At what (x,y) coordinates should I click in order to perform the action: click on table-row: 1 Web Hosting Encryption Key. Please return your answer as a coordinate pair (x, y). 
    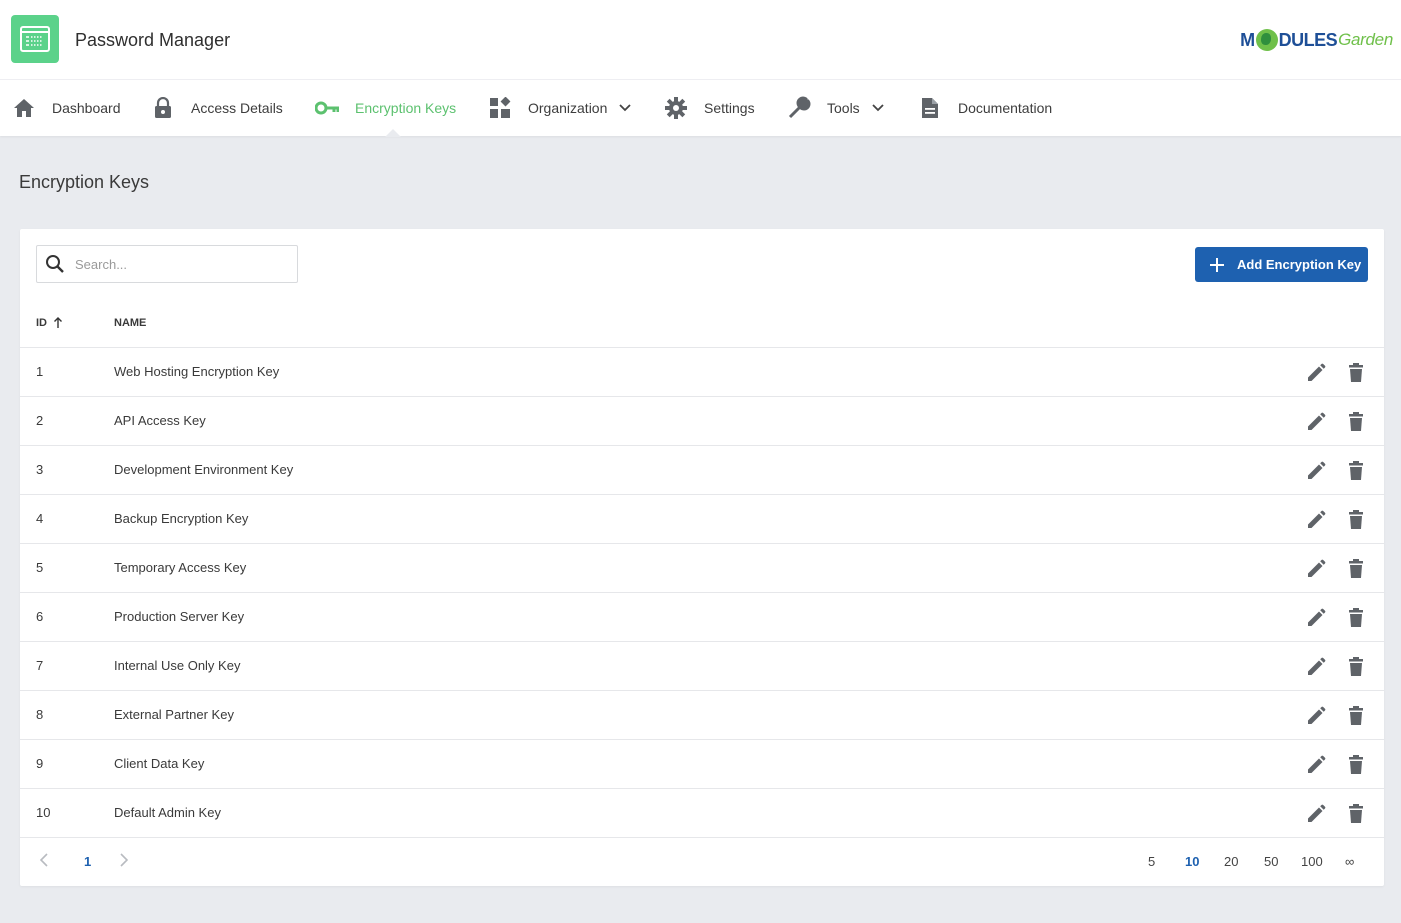
    Looking at the image, I should click on (702, 372).